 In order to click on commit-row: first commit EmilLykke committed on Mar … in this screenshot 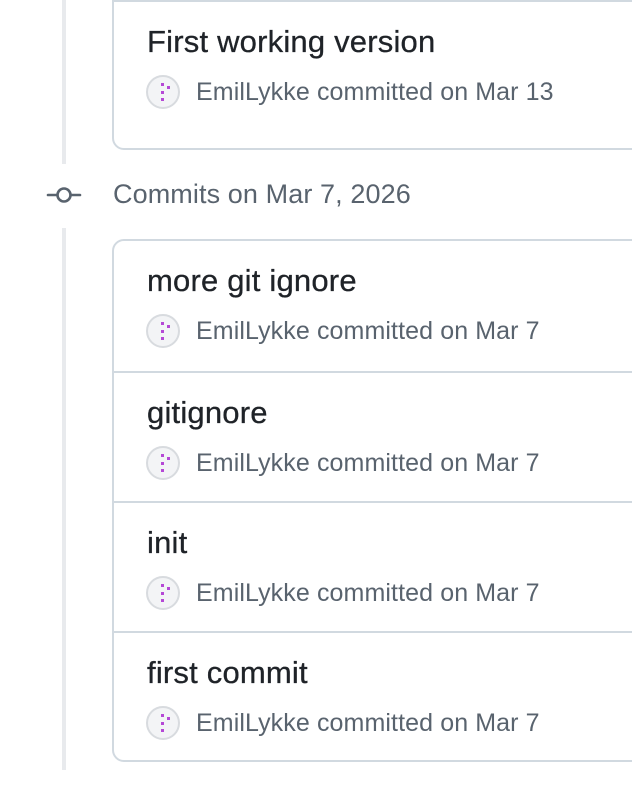, I will do `click(373, 695)`.